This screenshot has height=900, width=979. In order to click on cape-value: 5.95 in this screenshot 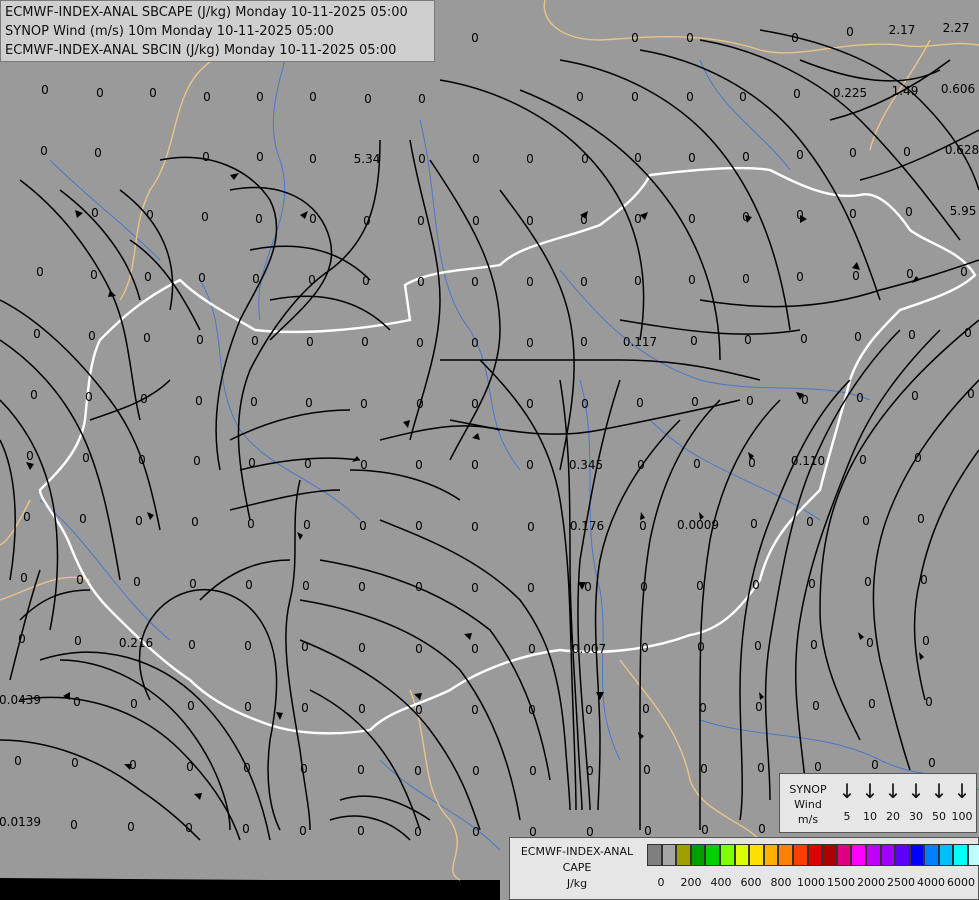, I will do `click(963, 211)`.